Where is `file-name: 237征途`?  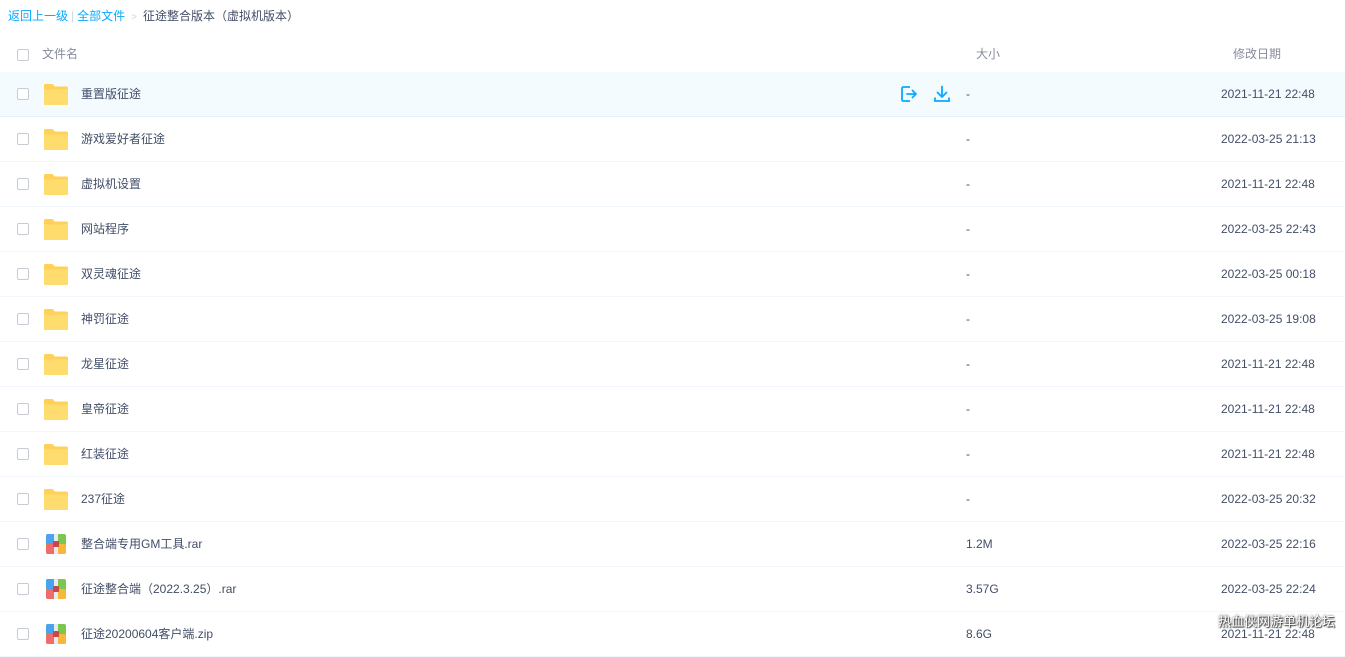 file-name: 237征途 is located at coordinates (103, 499).